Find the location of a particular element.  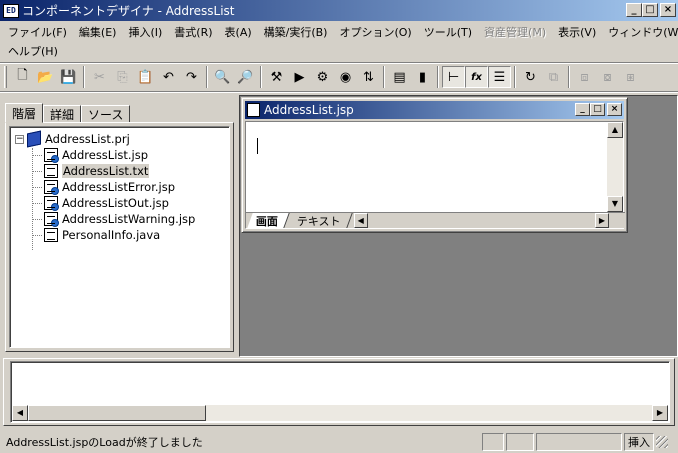

sheet-tabs: 画面 テキスト ◀ ▶ is located at coordinates (435, 220).